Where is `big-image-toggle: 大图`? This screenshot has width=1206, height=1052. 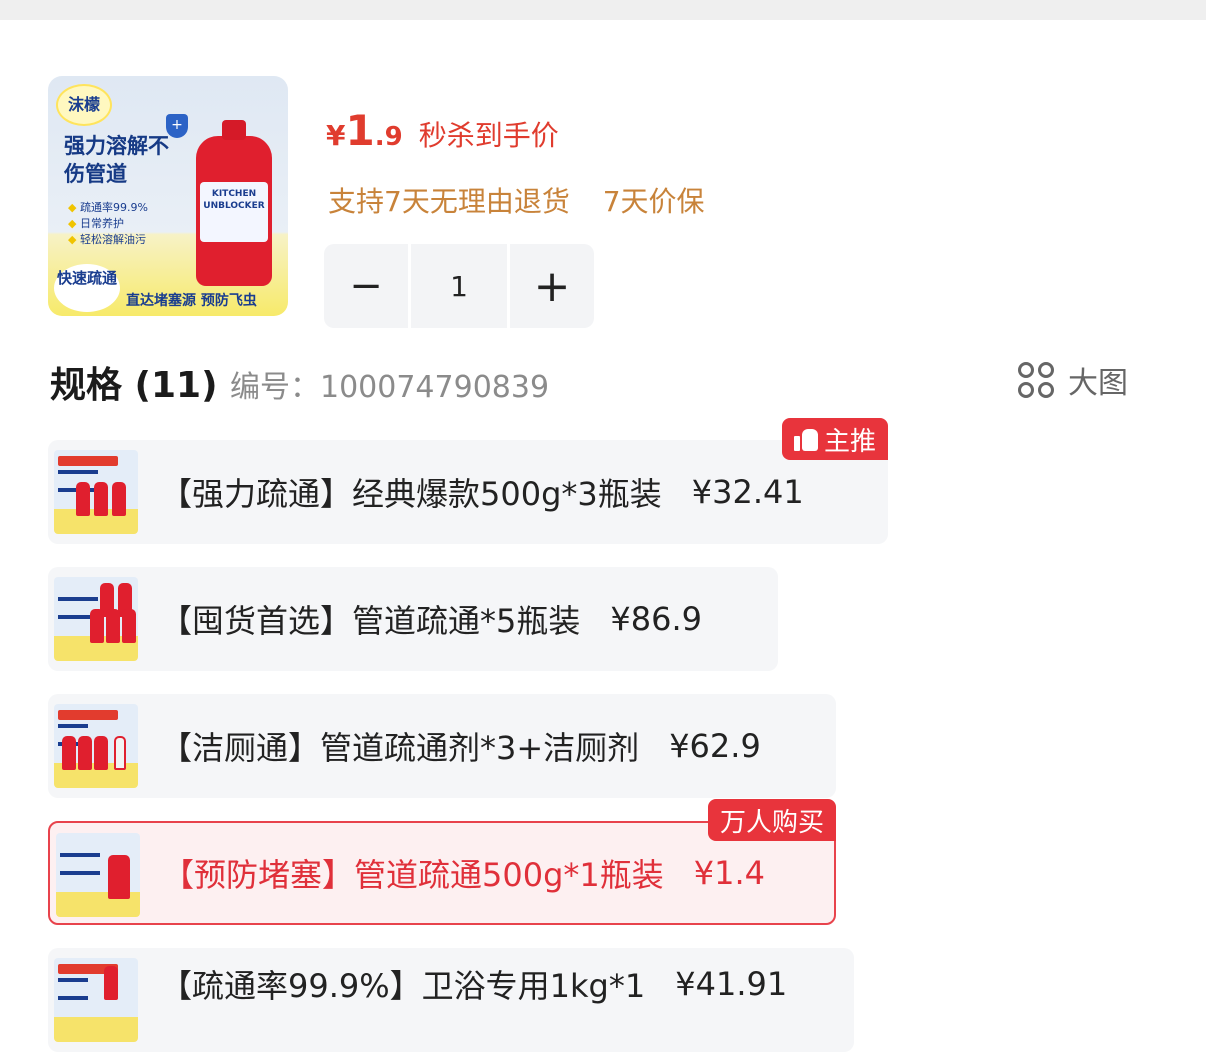 big-image-toggle: 大图 is located at coordinates (1072, 380).